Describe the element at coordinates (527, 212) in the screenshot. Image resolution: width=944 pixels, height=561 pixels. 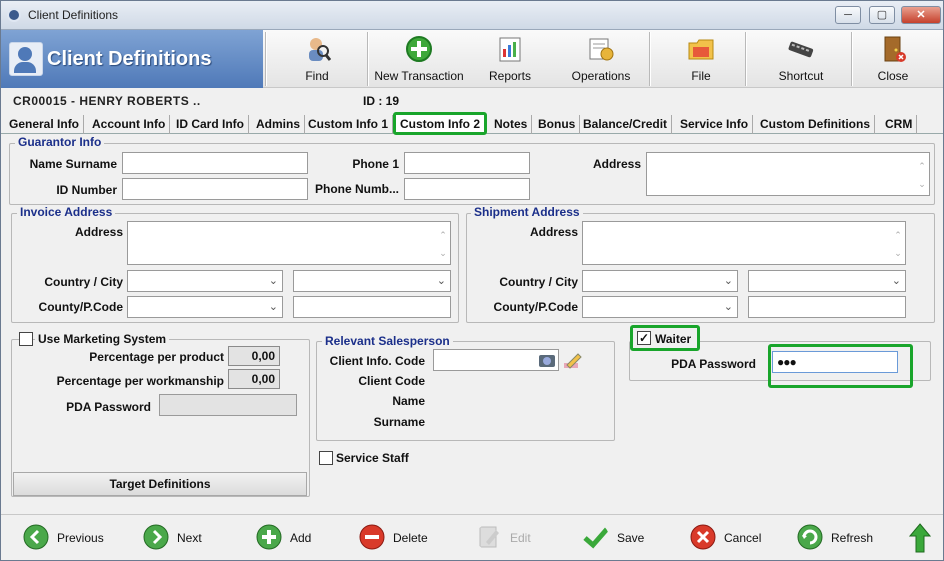
I see `shipment-address-title: Shipment Address` at that location.